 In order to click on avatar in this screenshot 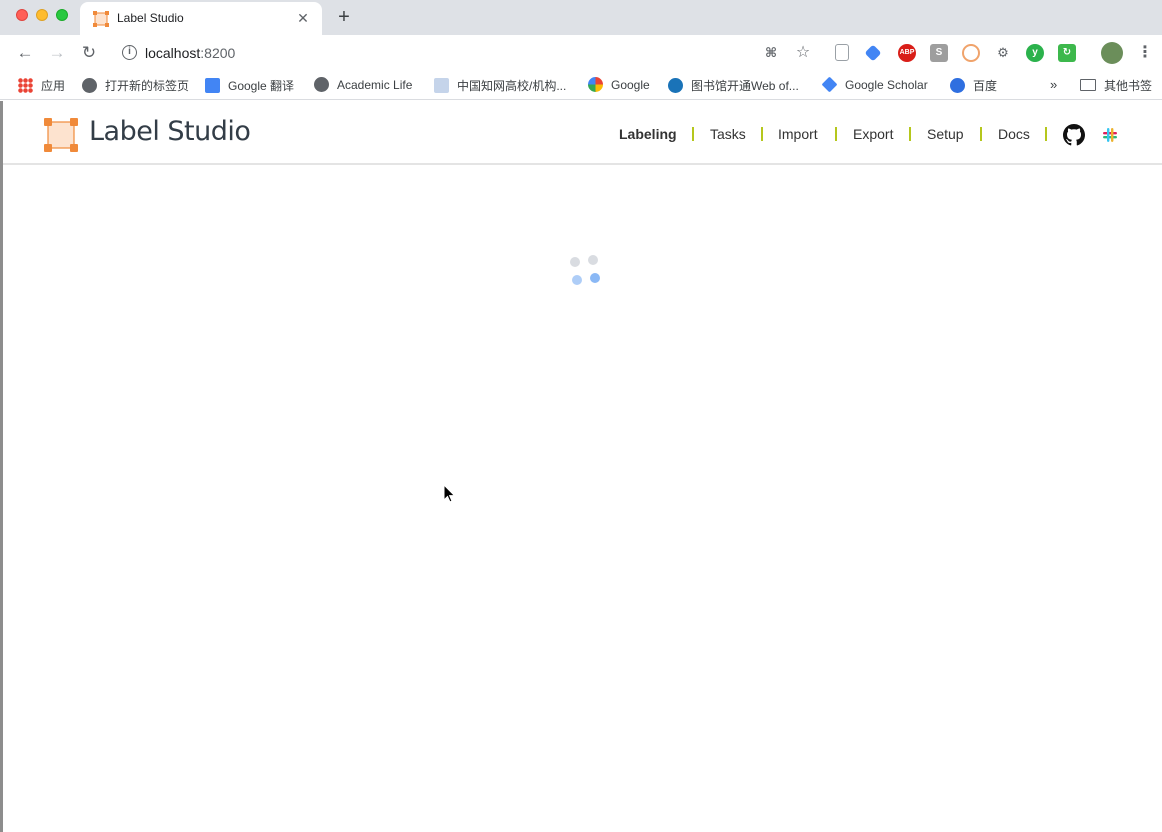, I will do `click(1112, 53)`.